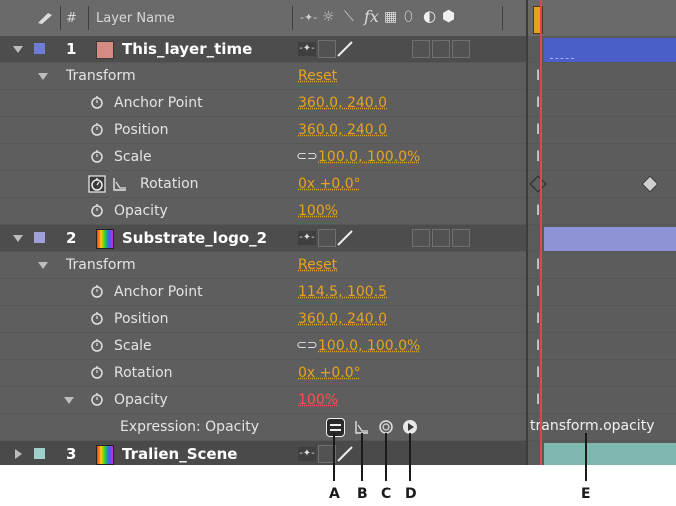  I want to click on current-time-indicator, so click(541, 232).